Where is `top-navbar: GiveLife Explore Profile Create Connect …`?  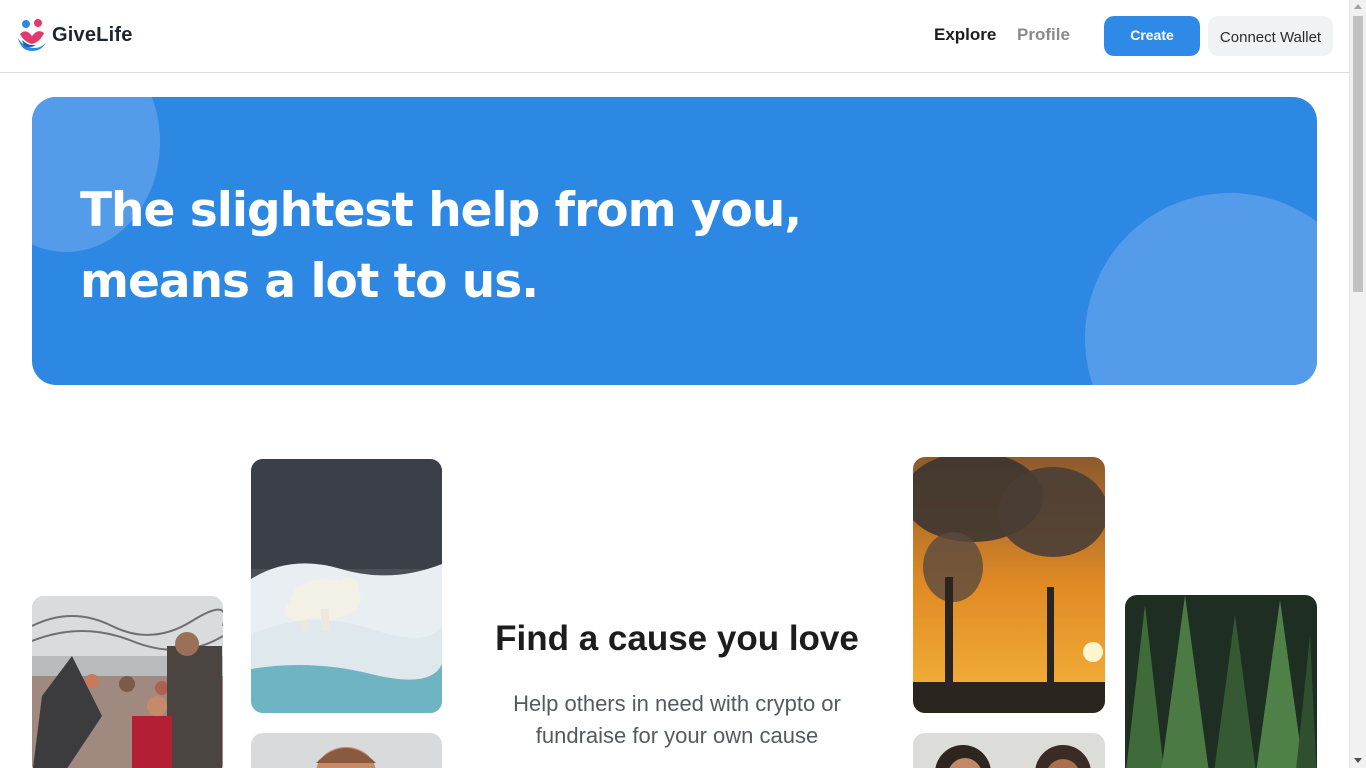
top-navbar: GiveLife Explore Profile Create Connect … is located at coordinates (674, 36).